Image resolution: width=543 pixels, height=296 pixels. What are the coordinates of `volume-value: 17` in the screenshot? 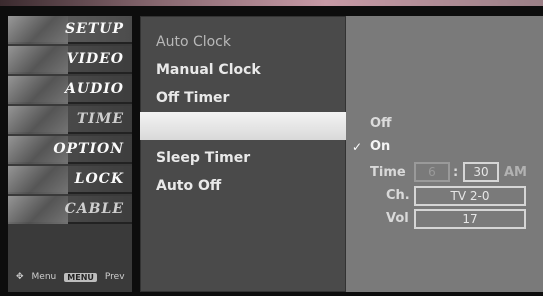 It's located at (470, 219).